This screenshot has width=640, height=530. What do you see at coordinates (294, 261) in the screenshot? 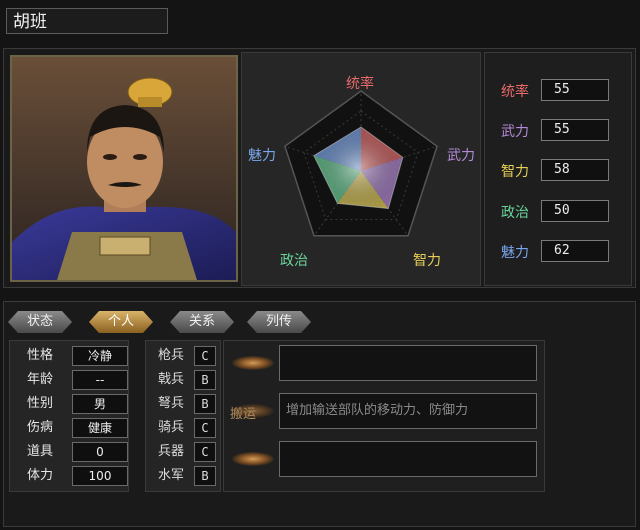
I see `radar-label-zhengzhi: 政治` at bounding box center [294, 261].